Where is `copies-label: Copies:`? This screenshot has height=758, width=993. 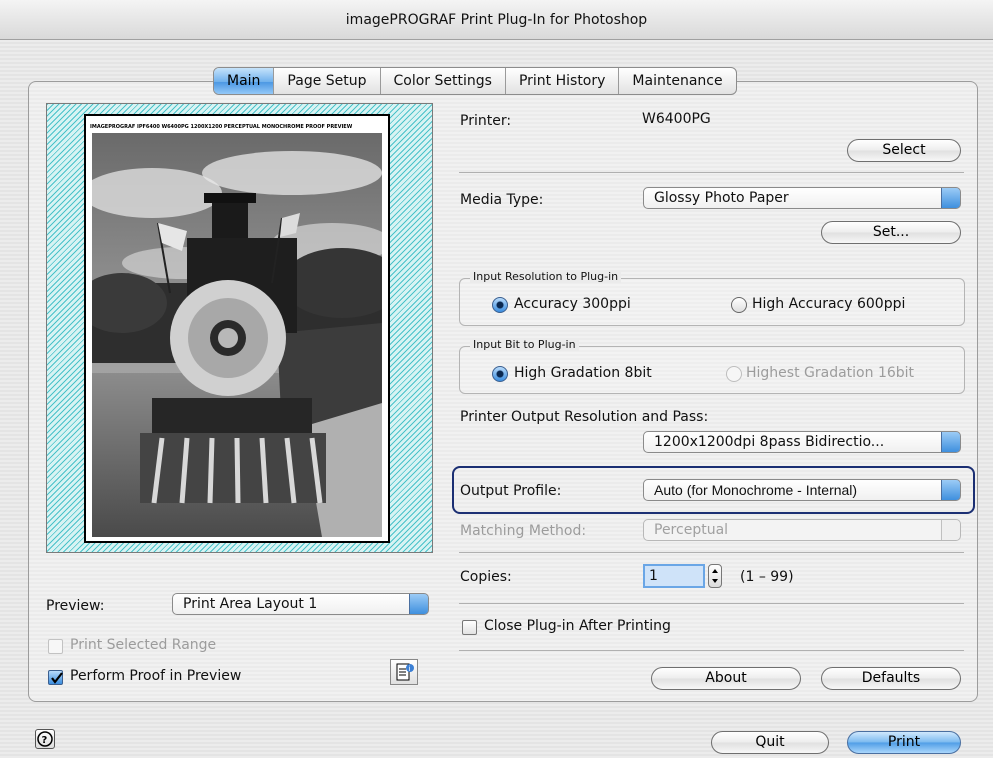 copies-label: Copies: is located at coordinates (486, 577).